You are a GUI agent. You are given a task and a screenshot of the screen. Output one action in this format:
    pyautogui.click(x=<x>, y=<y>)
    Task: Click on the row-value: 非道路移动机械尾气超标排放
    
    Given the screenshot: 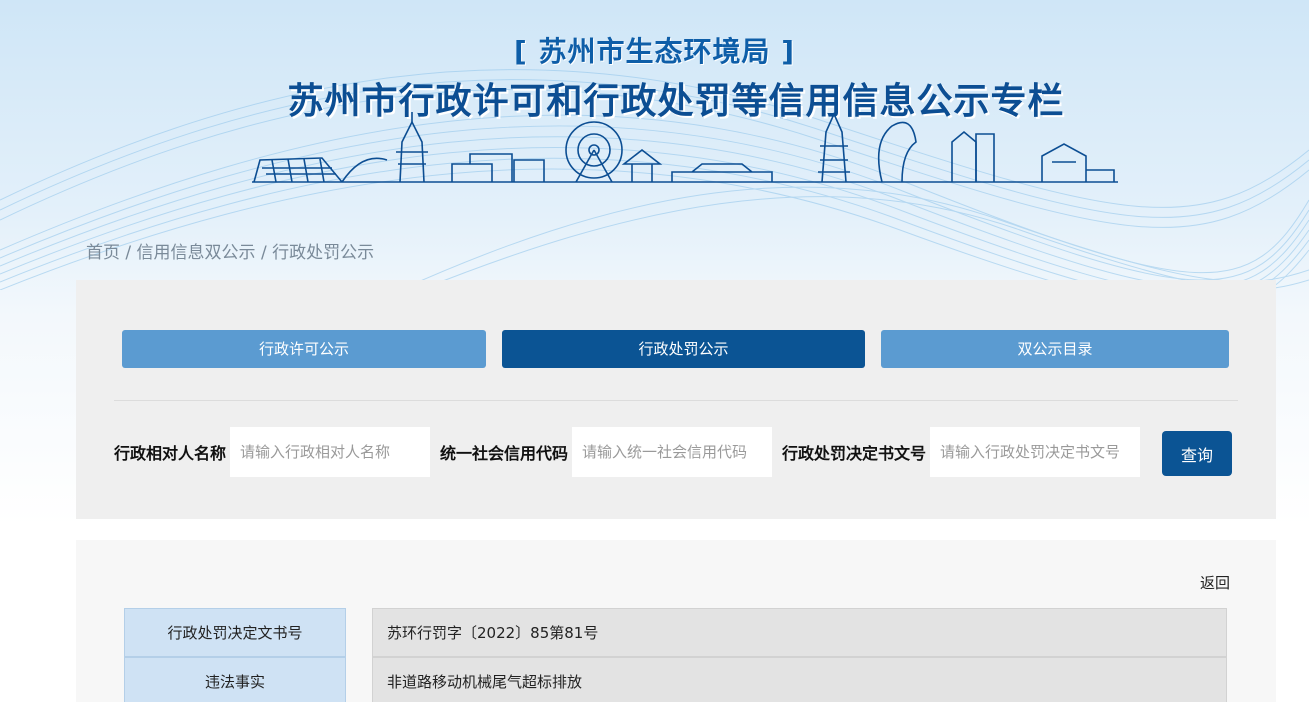 What is the action you would take?
    pyautogui.click(x=799, y=679)
    